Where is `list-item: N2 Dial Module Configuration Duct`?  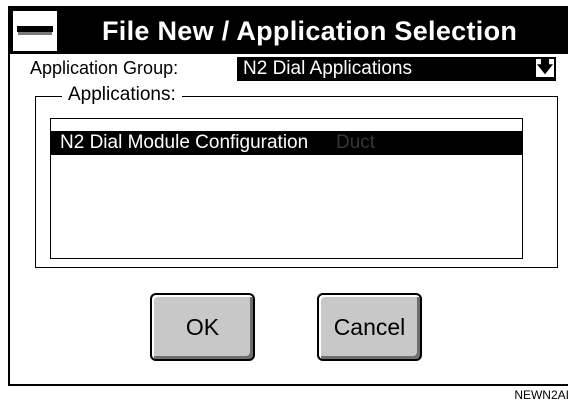
list-item: N2 Dial Module Configuration Duct is located at coordinates (286, 143).